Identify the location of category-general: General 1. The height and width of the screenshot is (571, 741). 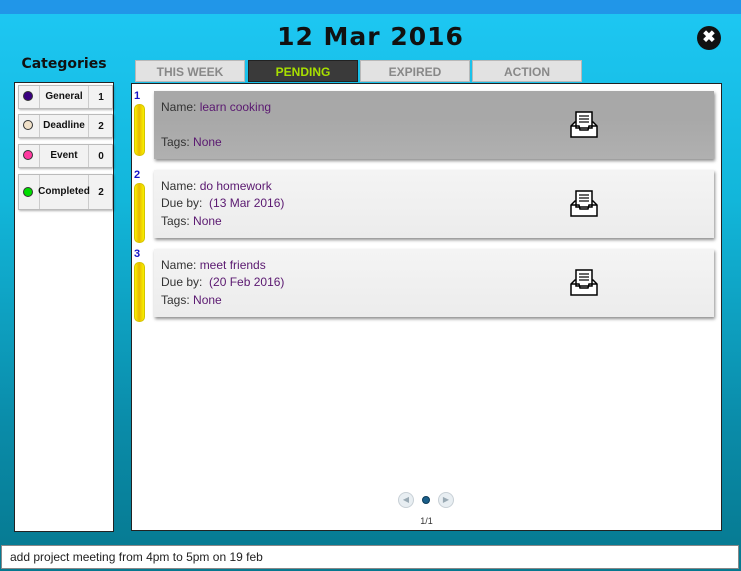
(65, 97).